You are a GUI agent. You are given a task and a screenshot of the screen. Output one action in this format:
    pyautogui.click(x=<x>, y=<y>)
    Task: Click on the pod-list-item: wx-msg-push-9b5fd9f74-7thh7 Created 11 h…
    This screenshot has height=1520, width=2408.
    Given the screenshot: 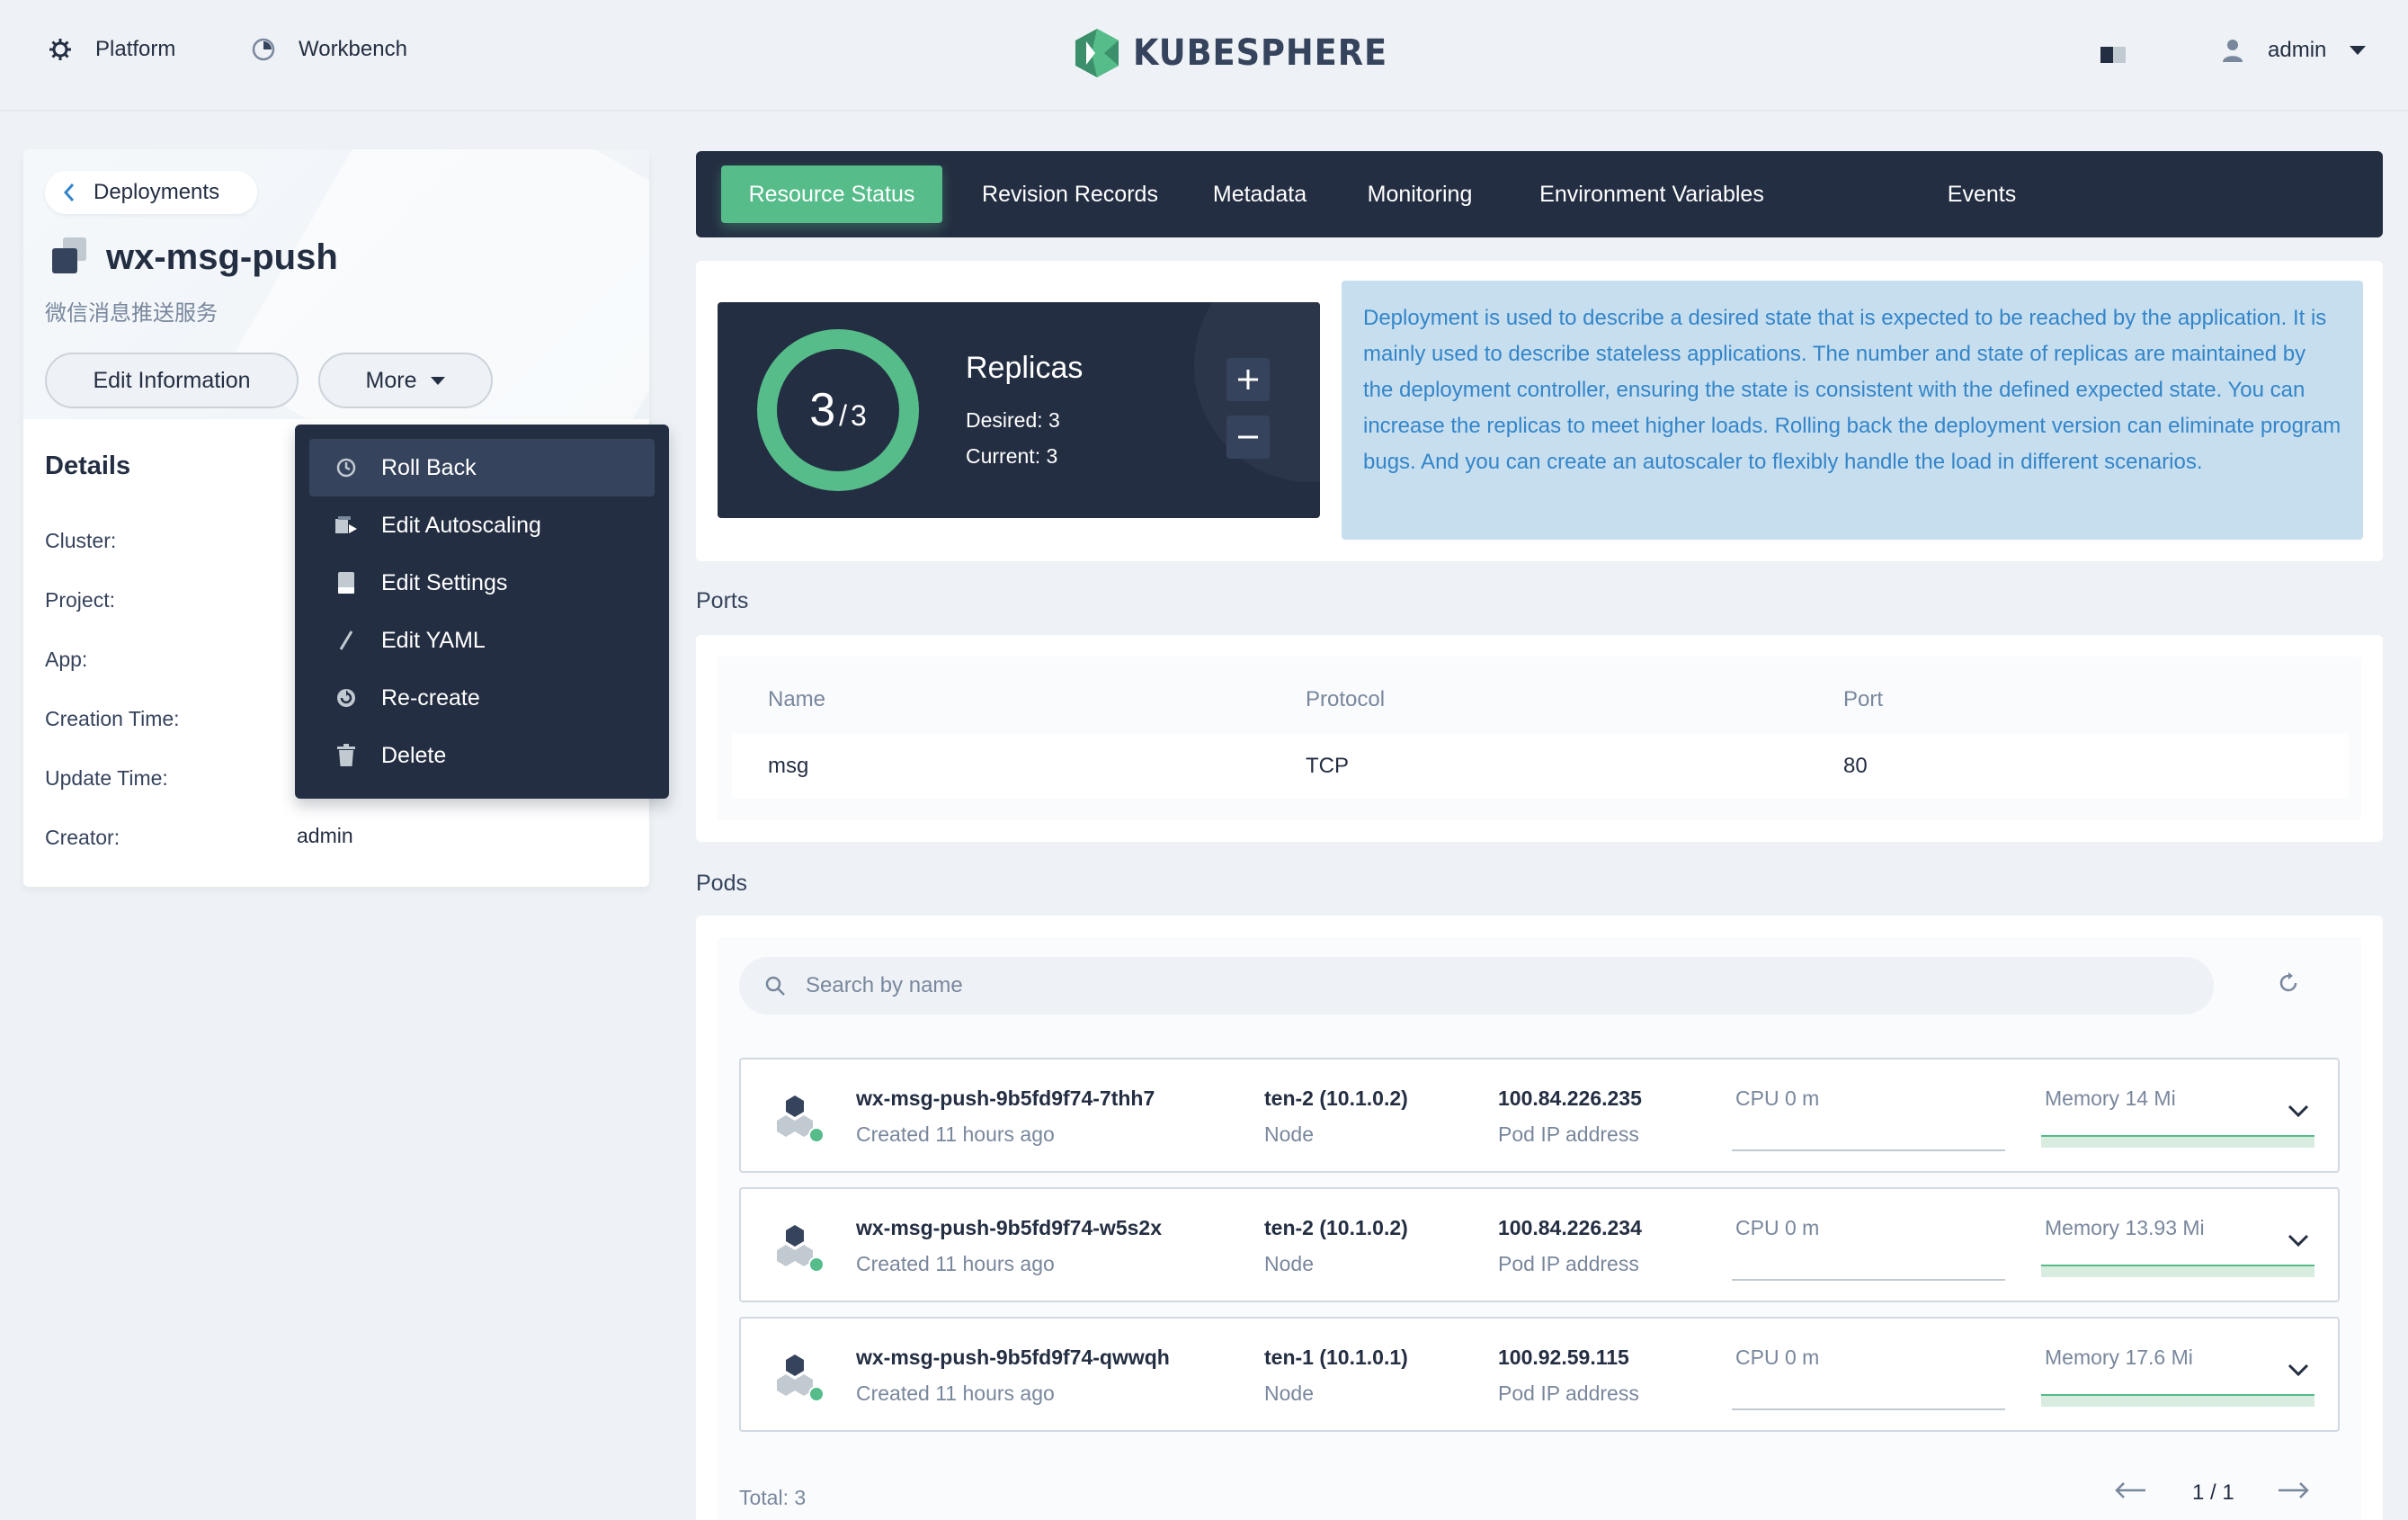 What is the action you would take?
    pyautogui.click(x=1539, y=1116)
    